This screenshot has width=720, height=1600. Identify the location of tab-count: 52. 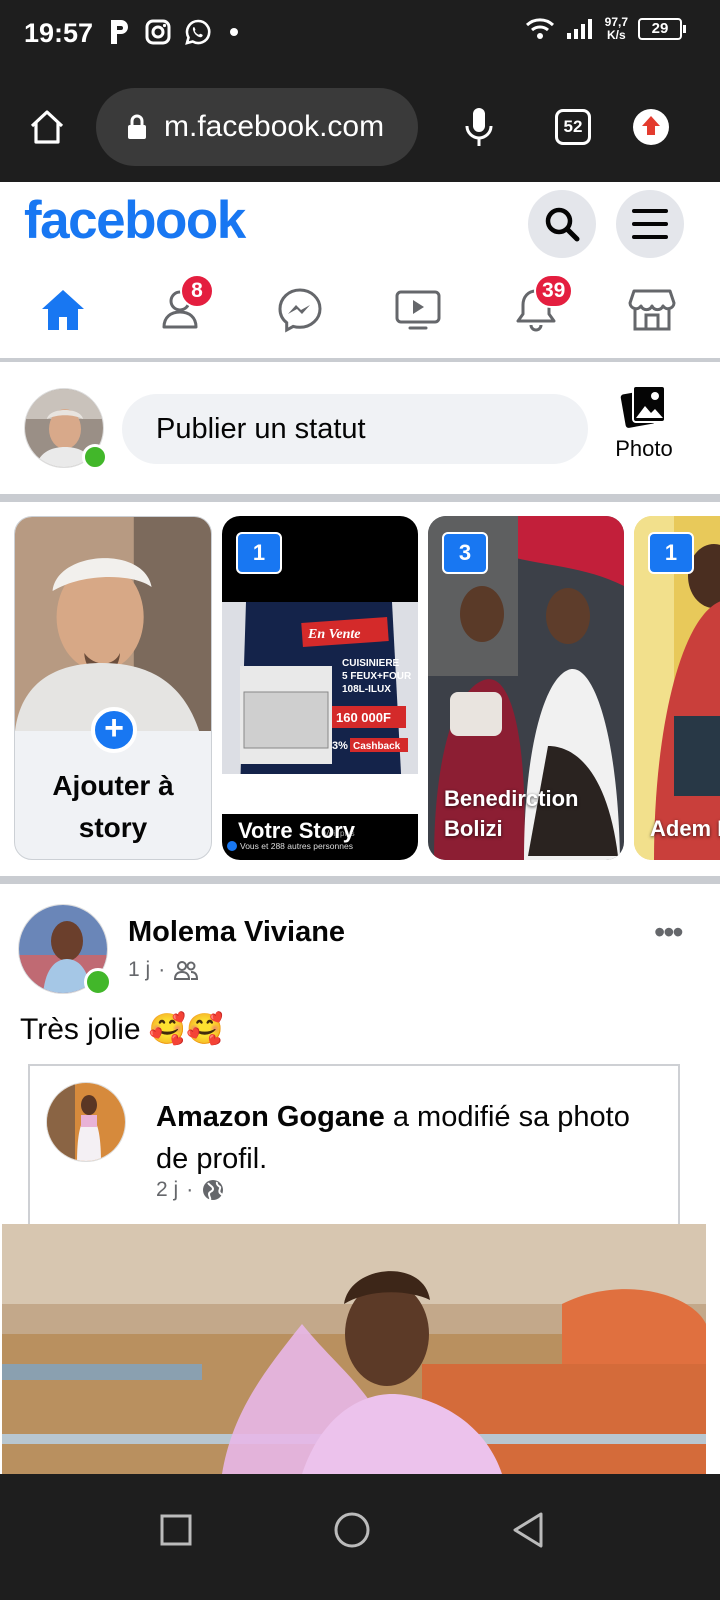
(573, 127).